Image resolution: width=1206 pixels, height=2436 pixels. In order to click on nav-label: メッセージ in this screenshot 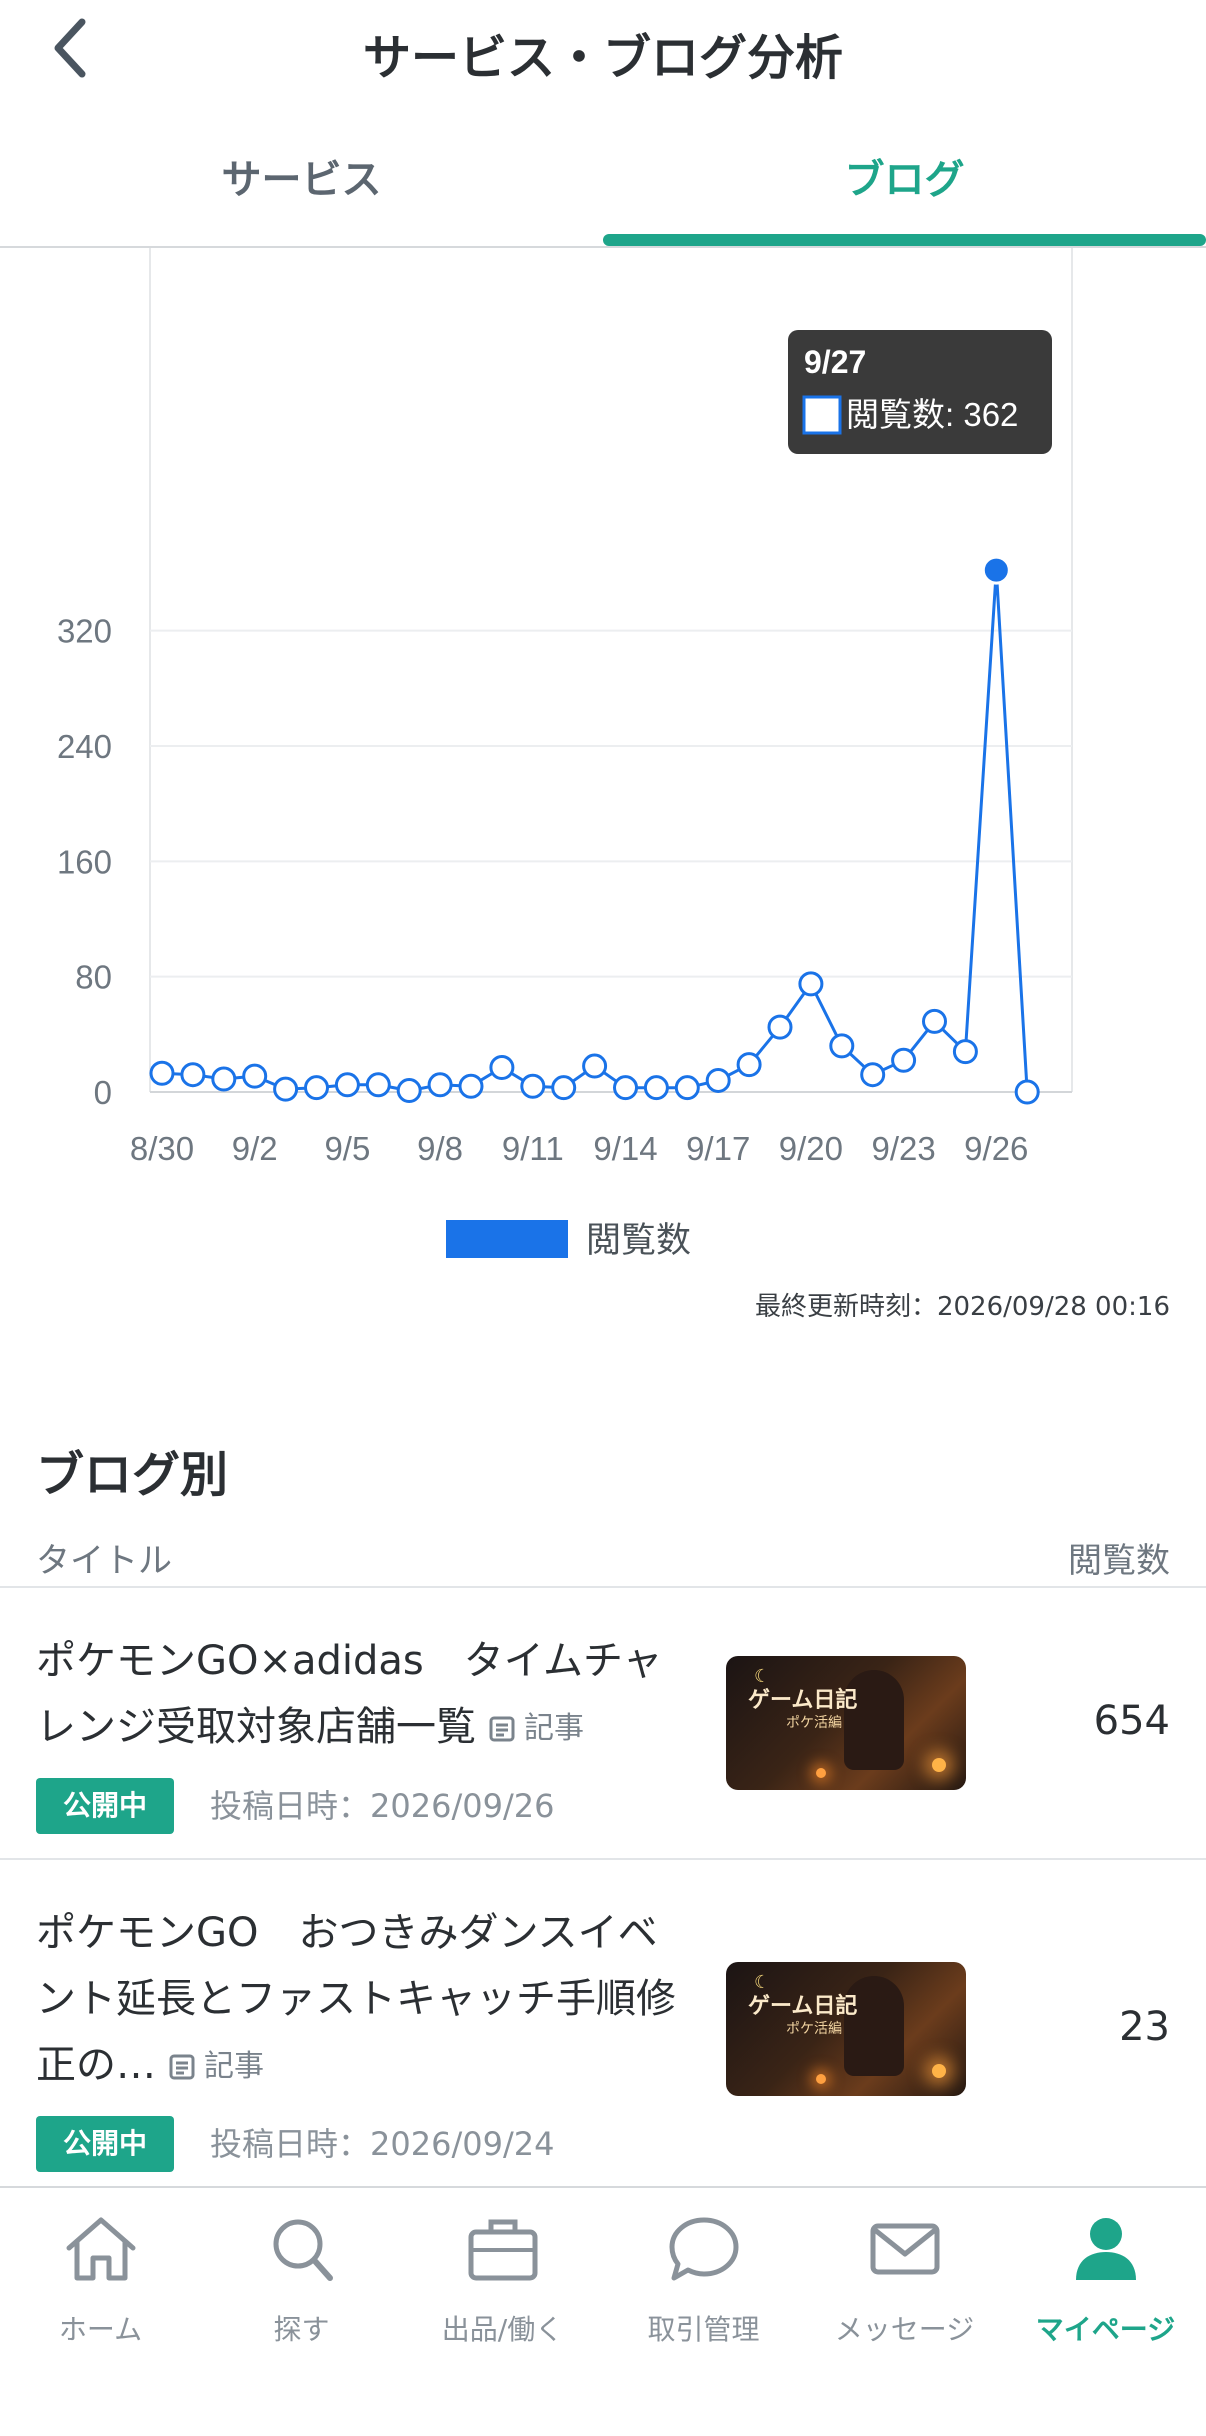, I will do `click(904, 2329)`.